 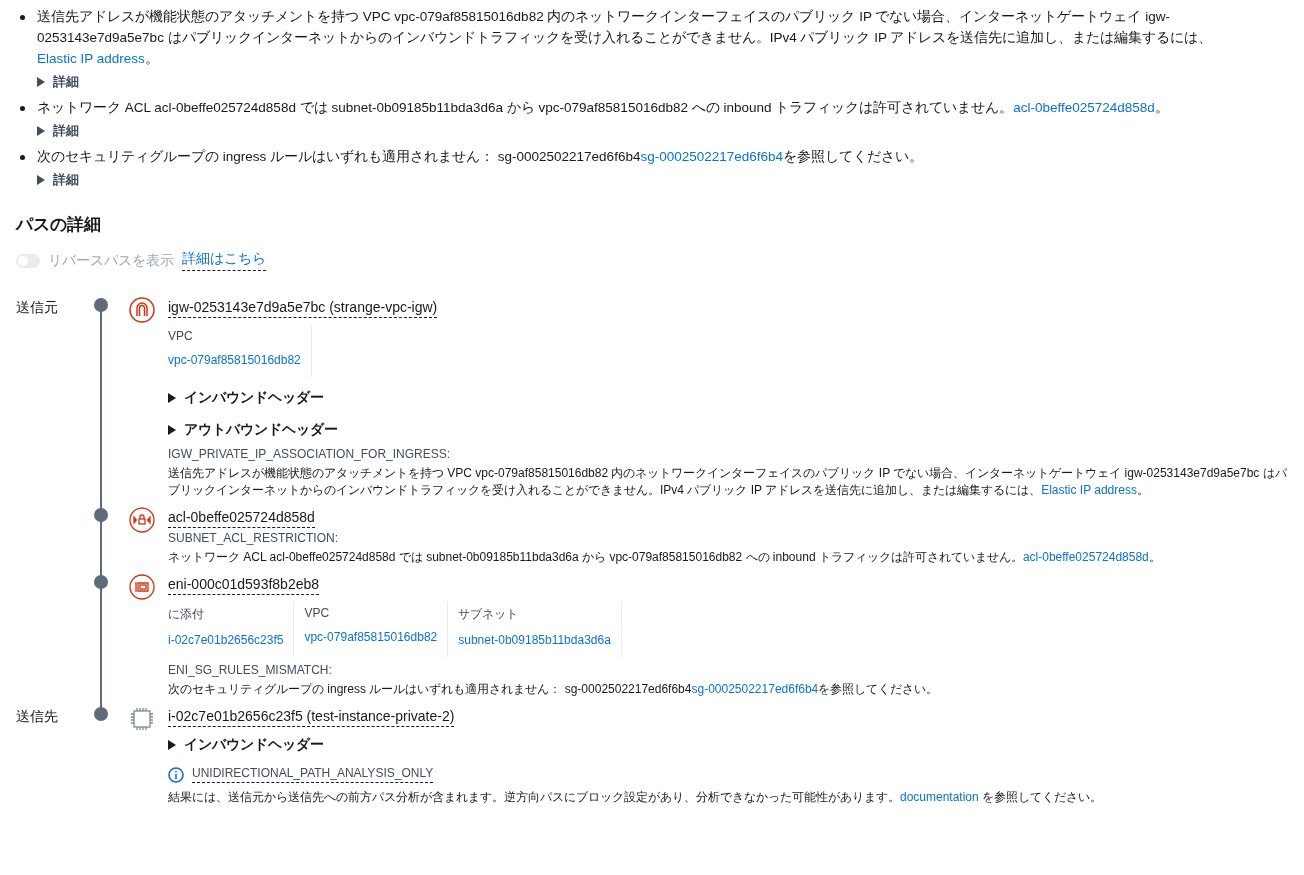 What do you see at coordinates (554, 689) in the screenshot?
I see `explanation-text: 次のセキュリティグループの ingress ルールはいずれも適用されません： sg-0002502217ed6f6b4sg-0002502217ed6f6b4を参照してください。` at bounding box center [554, 689].